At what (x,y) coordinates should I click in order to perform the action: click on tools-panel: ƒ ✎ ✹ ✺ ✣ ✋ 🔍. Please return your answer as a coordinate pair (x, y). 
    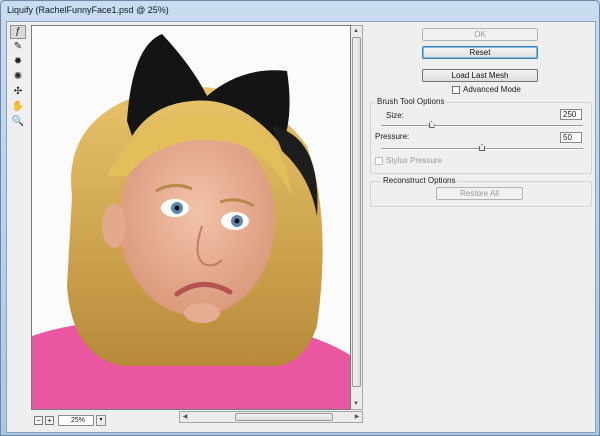
    Looking at the image, I should click on (19, 77).